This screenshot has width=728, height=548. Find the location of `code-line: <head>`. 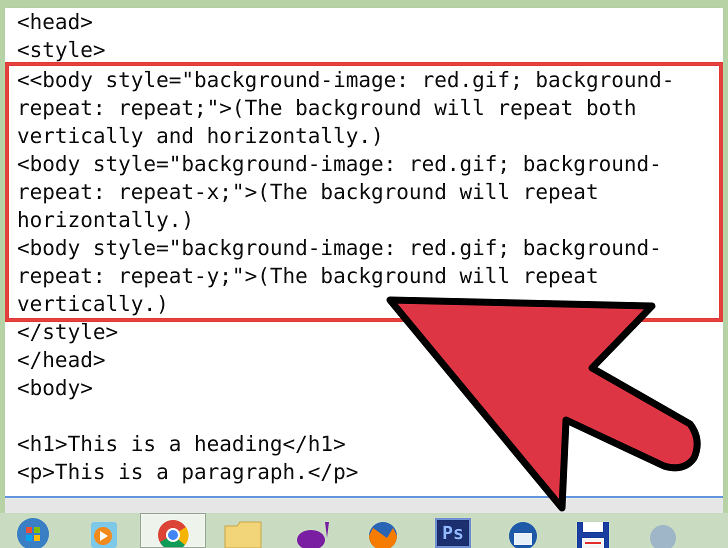

code-line: <head> is located at coordinates (55, 22).